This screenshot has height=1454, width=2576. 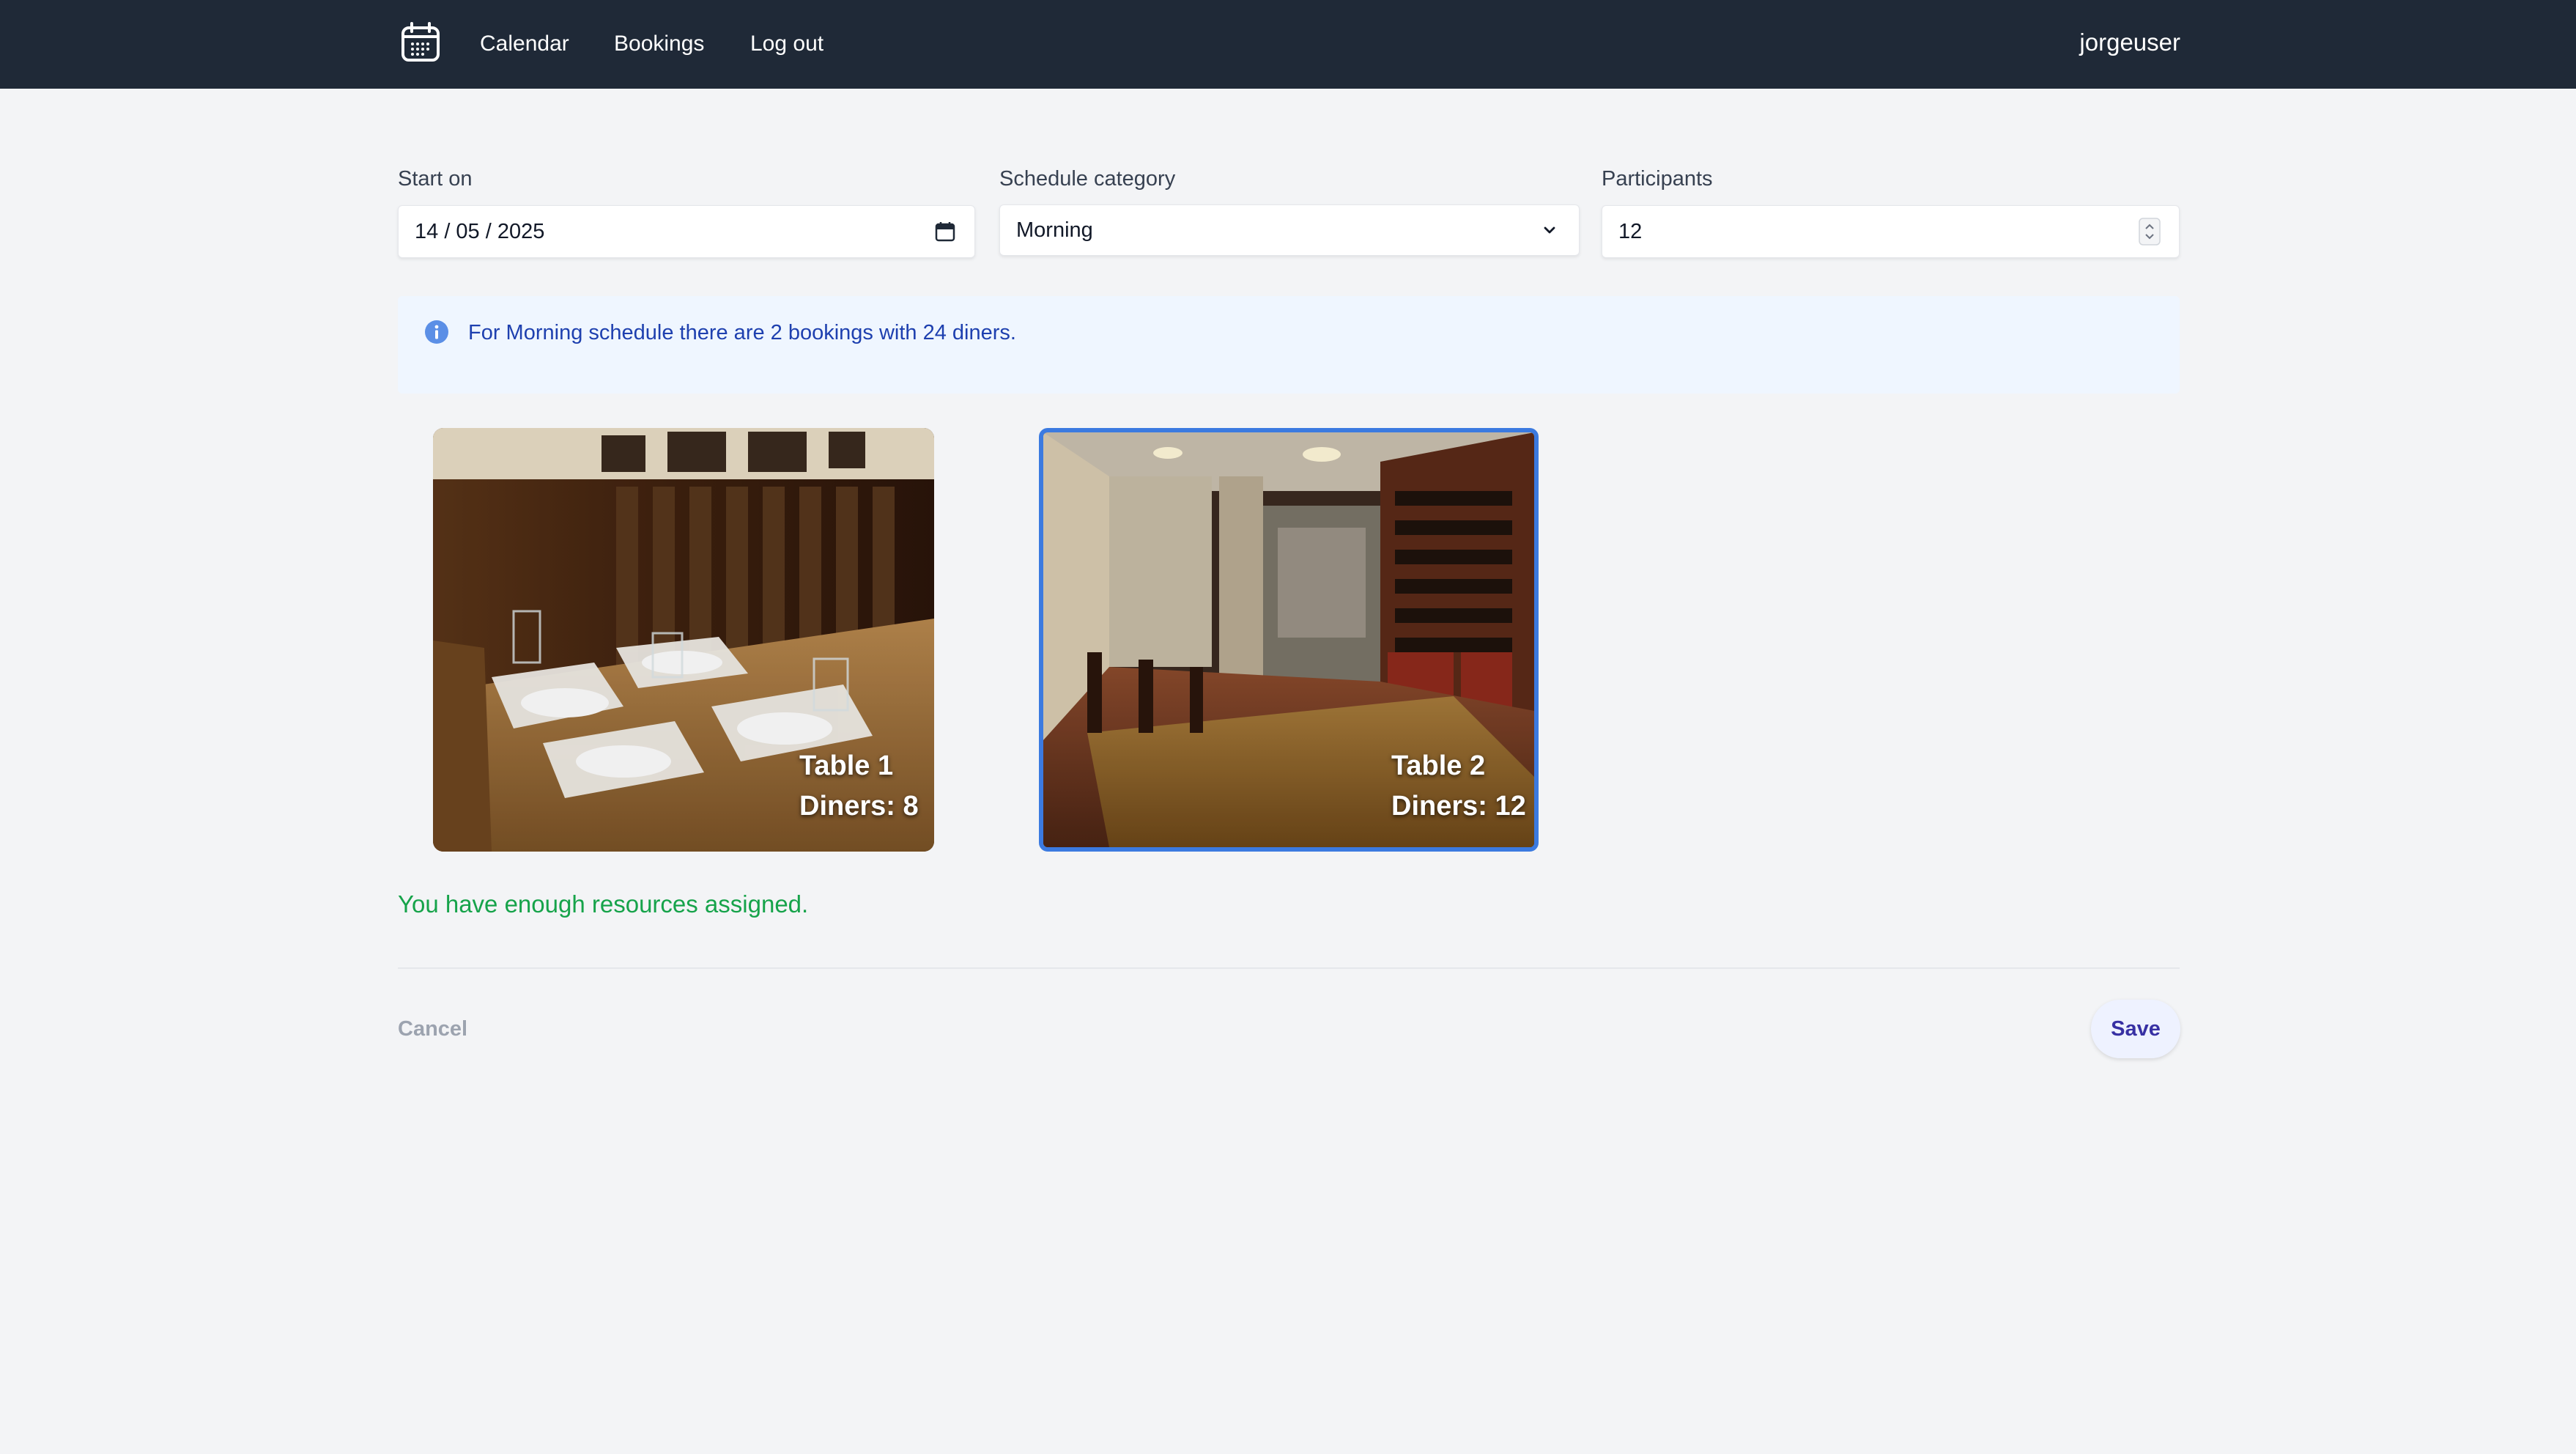 I want to click on table-1-diners: Diners: 8, so click(x=859, y=806).